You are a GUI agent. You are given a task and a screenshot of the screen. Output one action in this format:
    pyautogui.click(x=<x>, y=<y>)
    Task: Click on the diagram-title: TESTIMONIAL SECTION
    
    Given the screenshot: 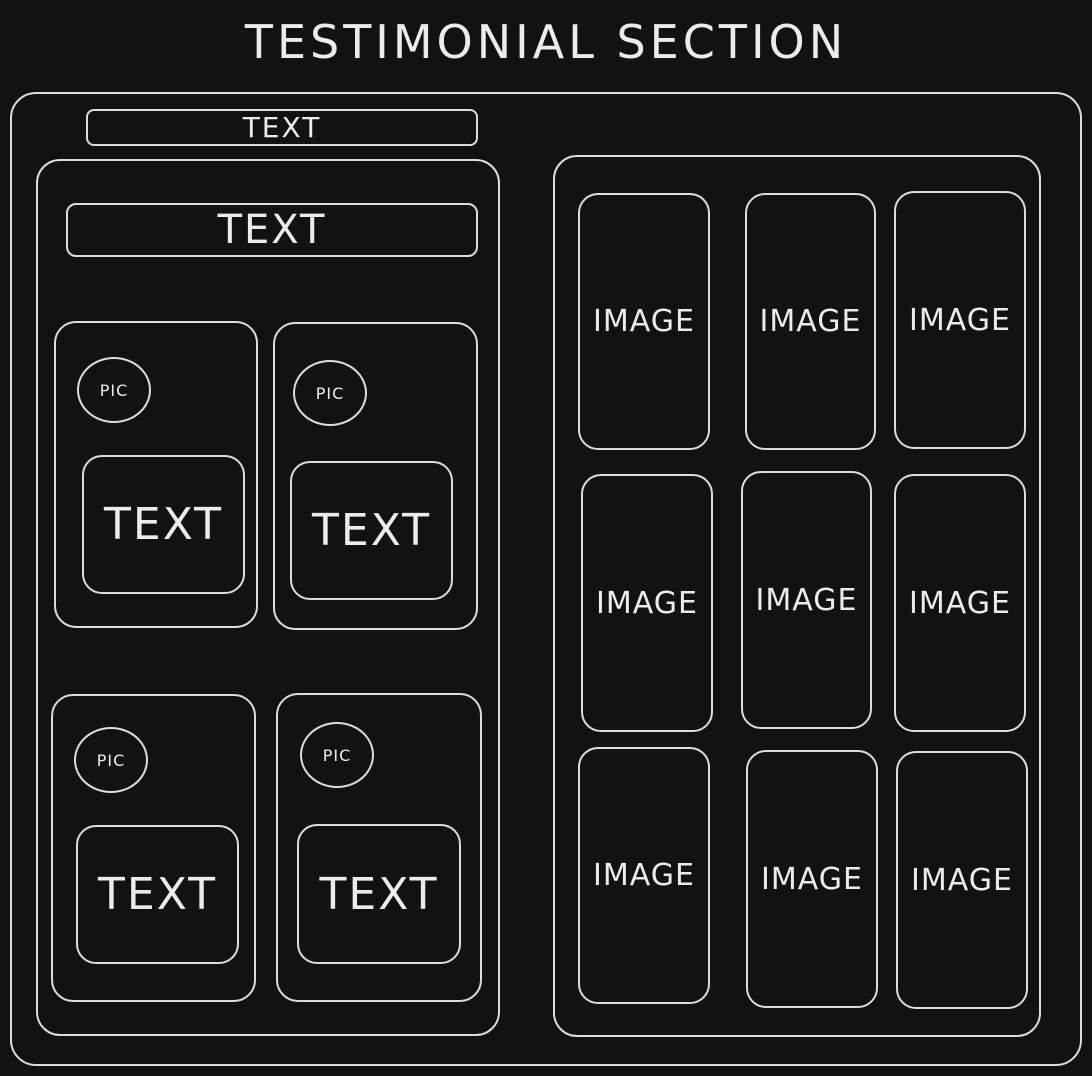 What is the action you would take?
    pyautogui.click(x=546, y=42)
    